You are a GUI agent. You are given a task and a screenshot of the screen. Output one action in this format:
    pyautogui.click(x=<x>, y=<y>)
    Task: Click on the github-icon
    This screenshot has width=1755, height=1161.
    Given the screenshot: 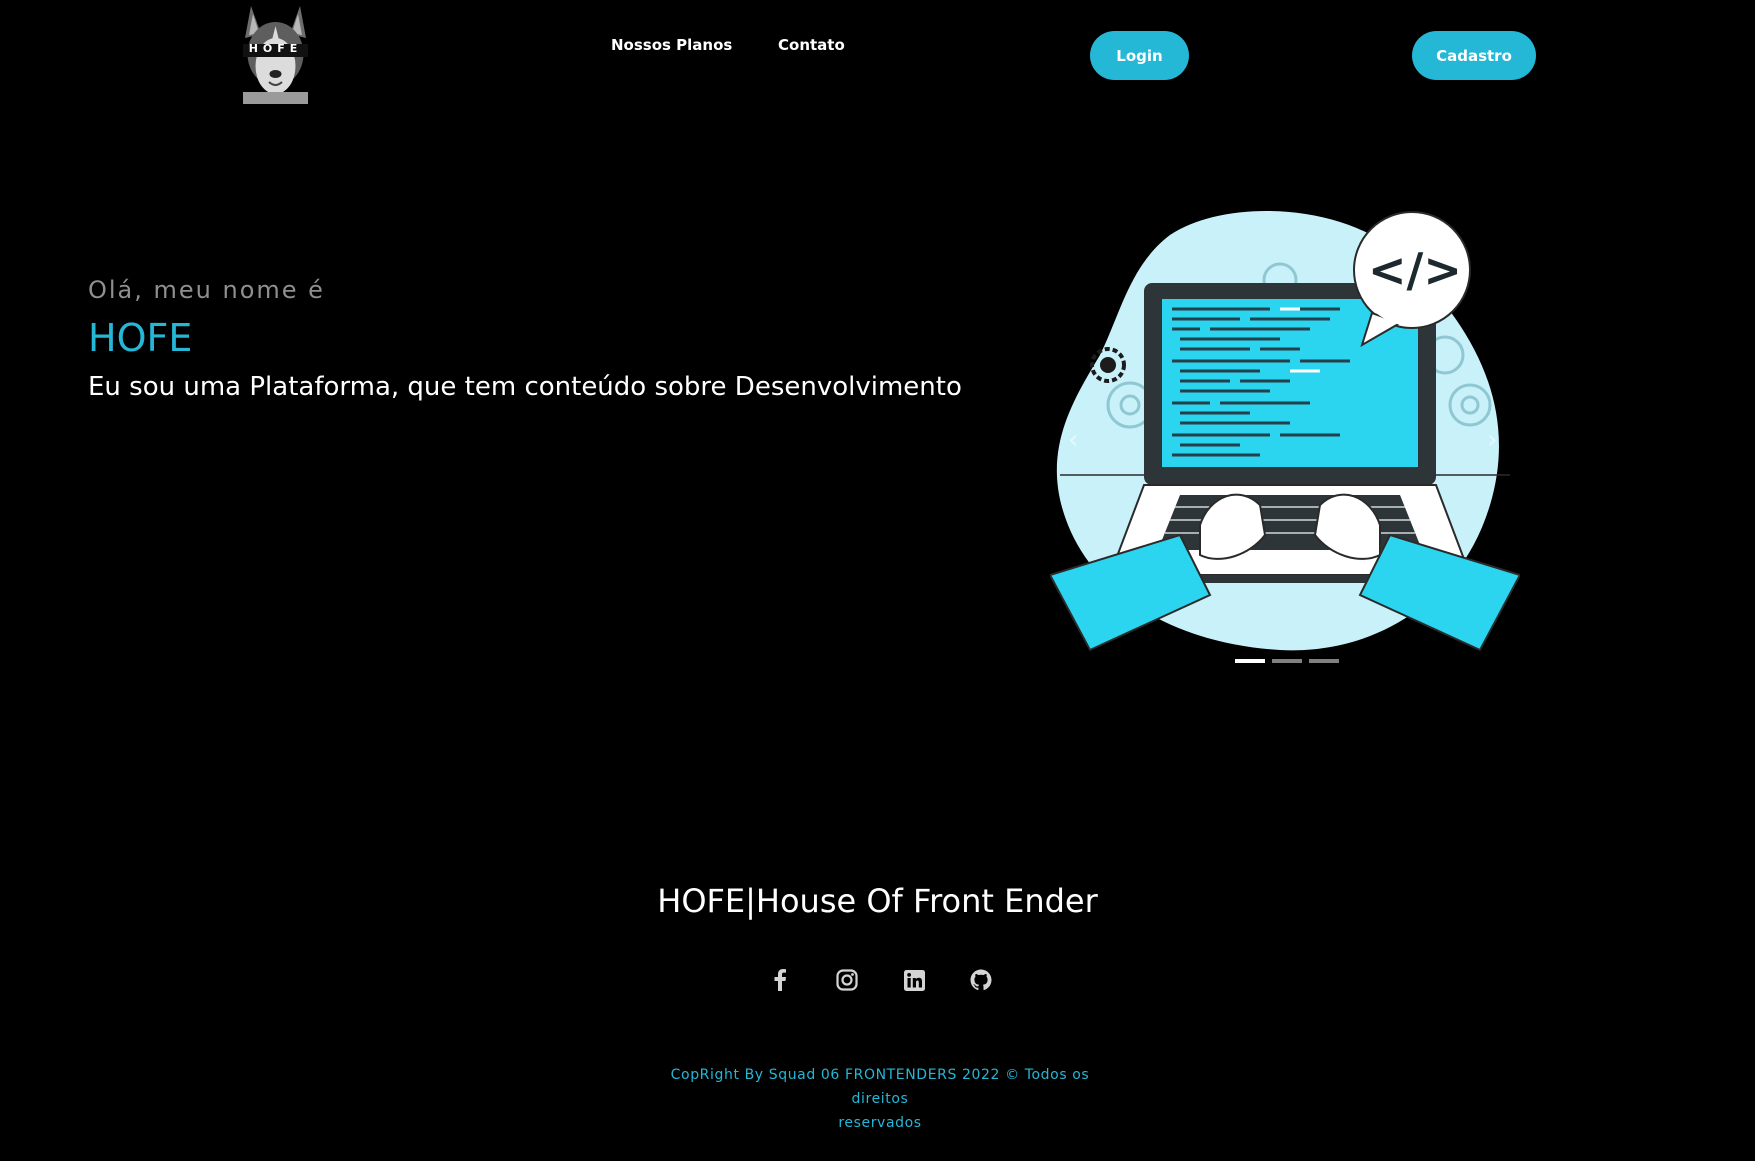 What is the action you would take?
    pyautogui.click(x=981, y=980)
    